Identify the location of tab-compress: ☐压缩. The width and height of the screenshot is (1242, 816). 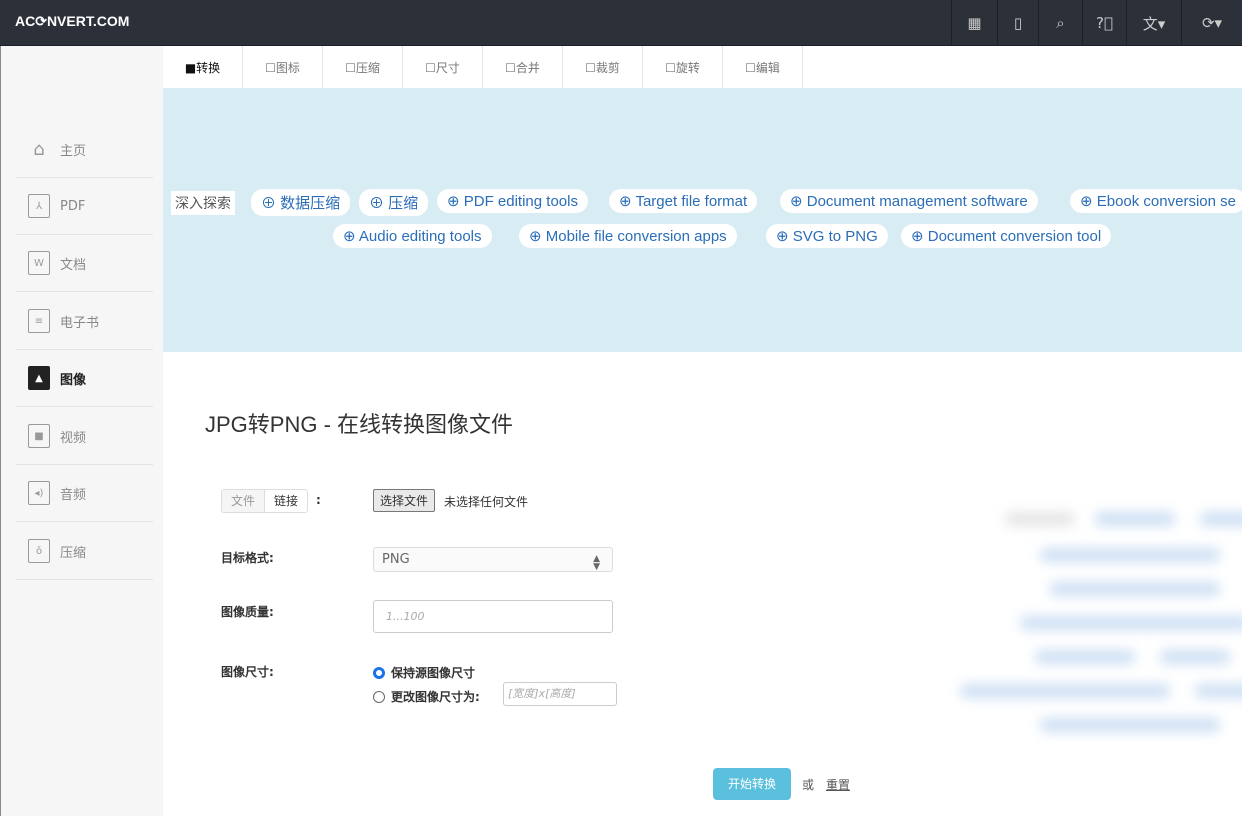
(363, 67).